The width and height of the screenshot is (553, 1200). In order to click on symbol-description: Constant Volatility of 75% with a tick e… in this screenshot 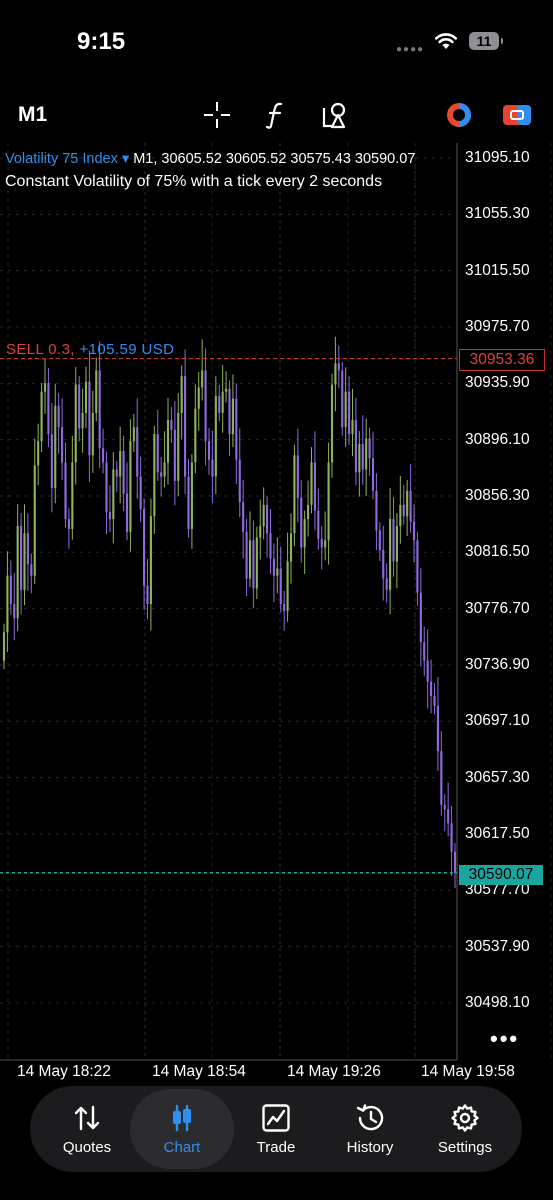, I will do `click(194, 181)`.